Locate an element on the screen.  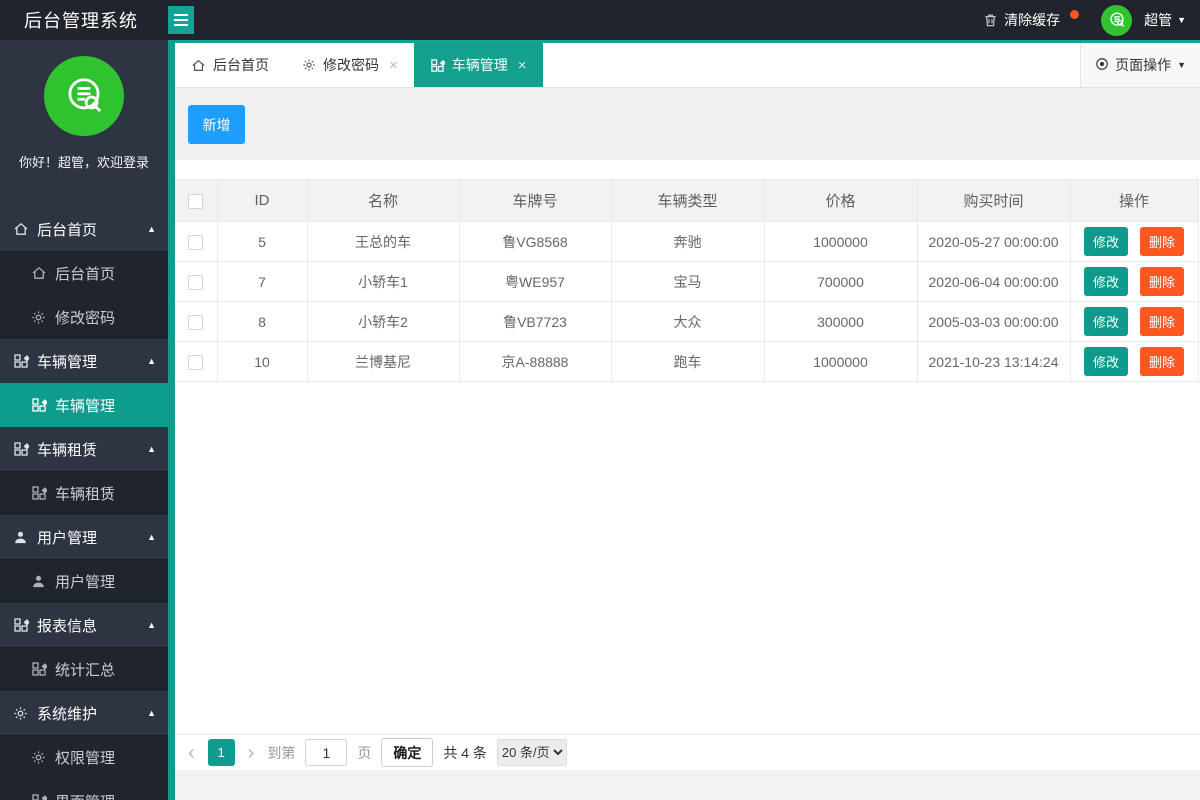
top-header: 后台管理系统 清除缓存 超管 ▼ is located at coordinates (600, 20).